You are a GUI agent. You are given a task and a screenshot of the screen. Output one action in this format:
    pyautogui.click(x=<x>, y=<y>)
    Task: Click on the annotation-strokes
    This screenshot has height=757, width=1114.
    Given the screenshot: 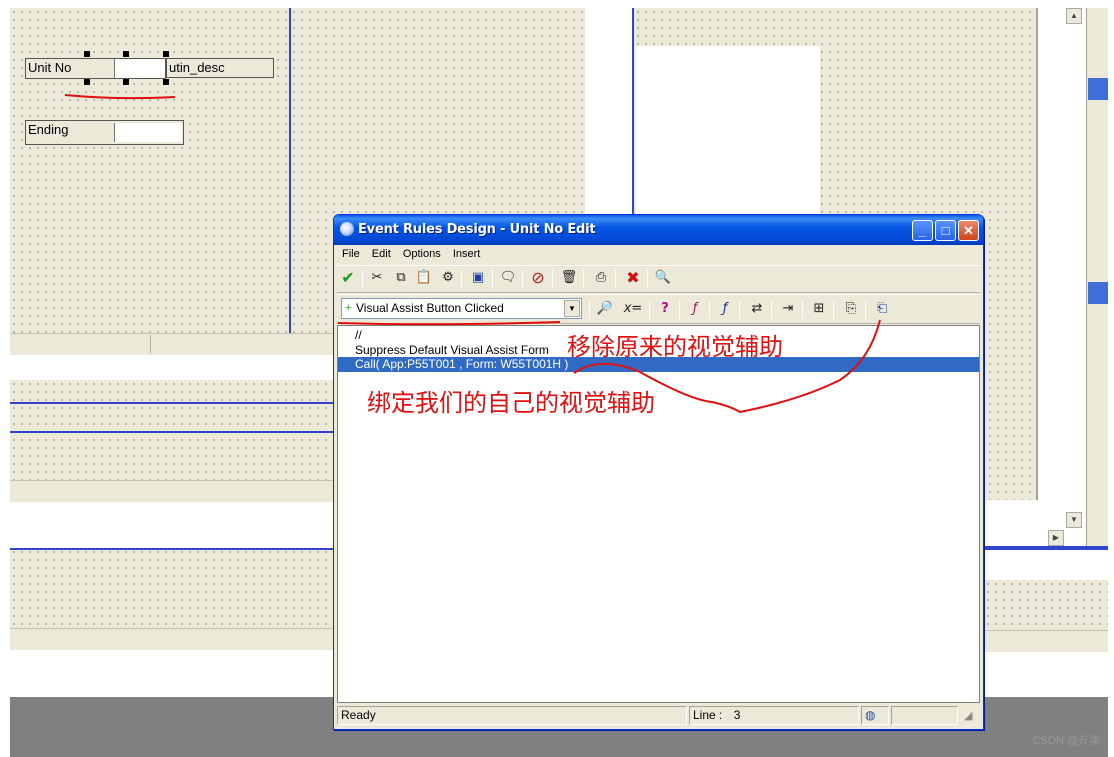 What is the action you would take?
    pyautogui.click(x=609, y=366)
    